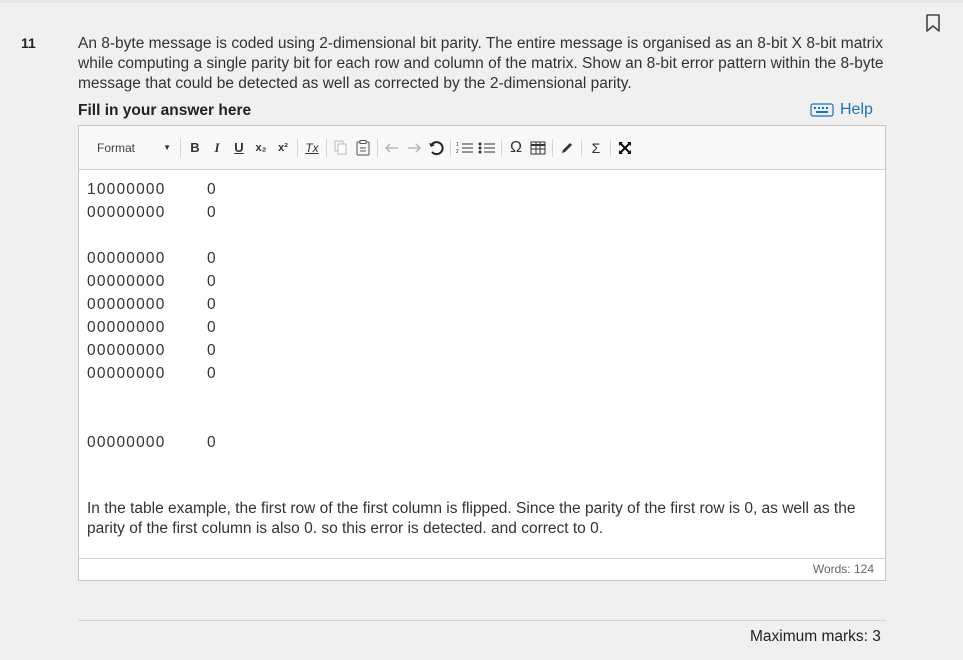 The image size is (963, 660). What do you see at coordinates (457, 152) in the screenshot?
I see `svg-text: 2` at bounding box center [457, 152].